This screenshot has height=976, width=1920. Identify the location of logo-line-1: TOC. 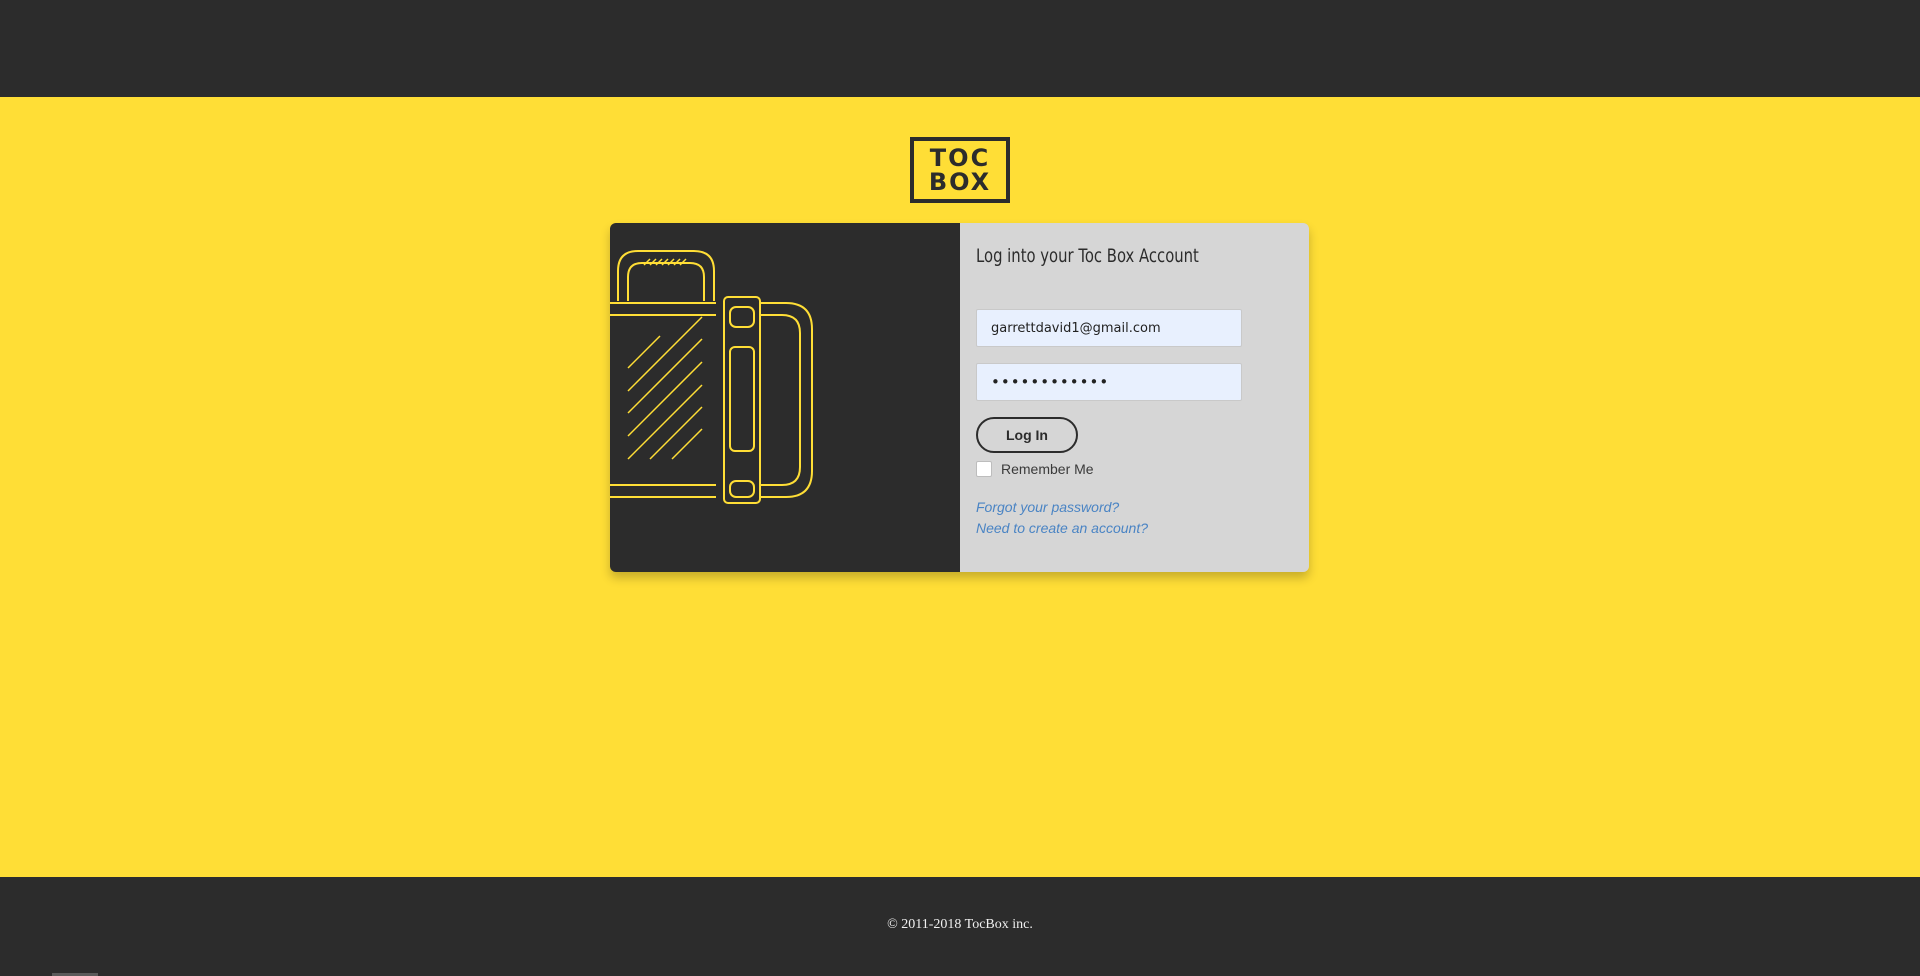
(960, 158).